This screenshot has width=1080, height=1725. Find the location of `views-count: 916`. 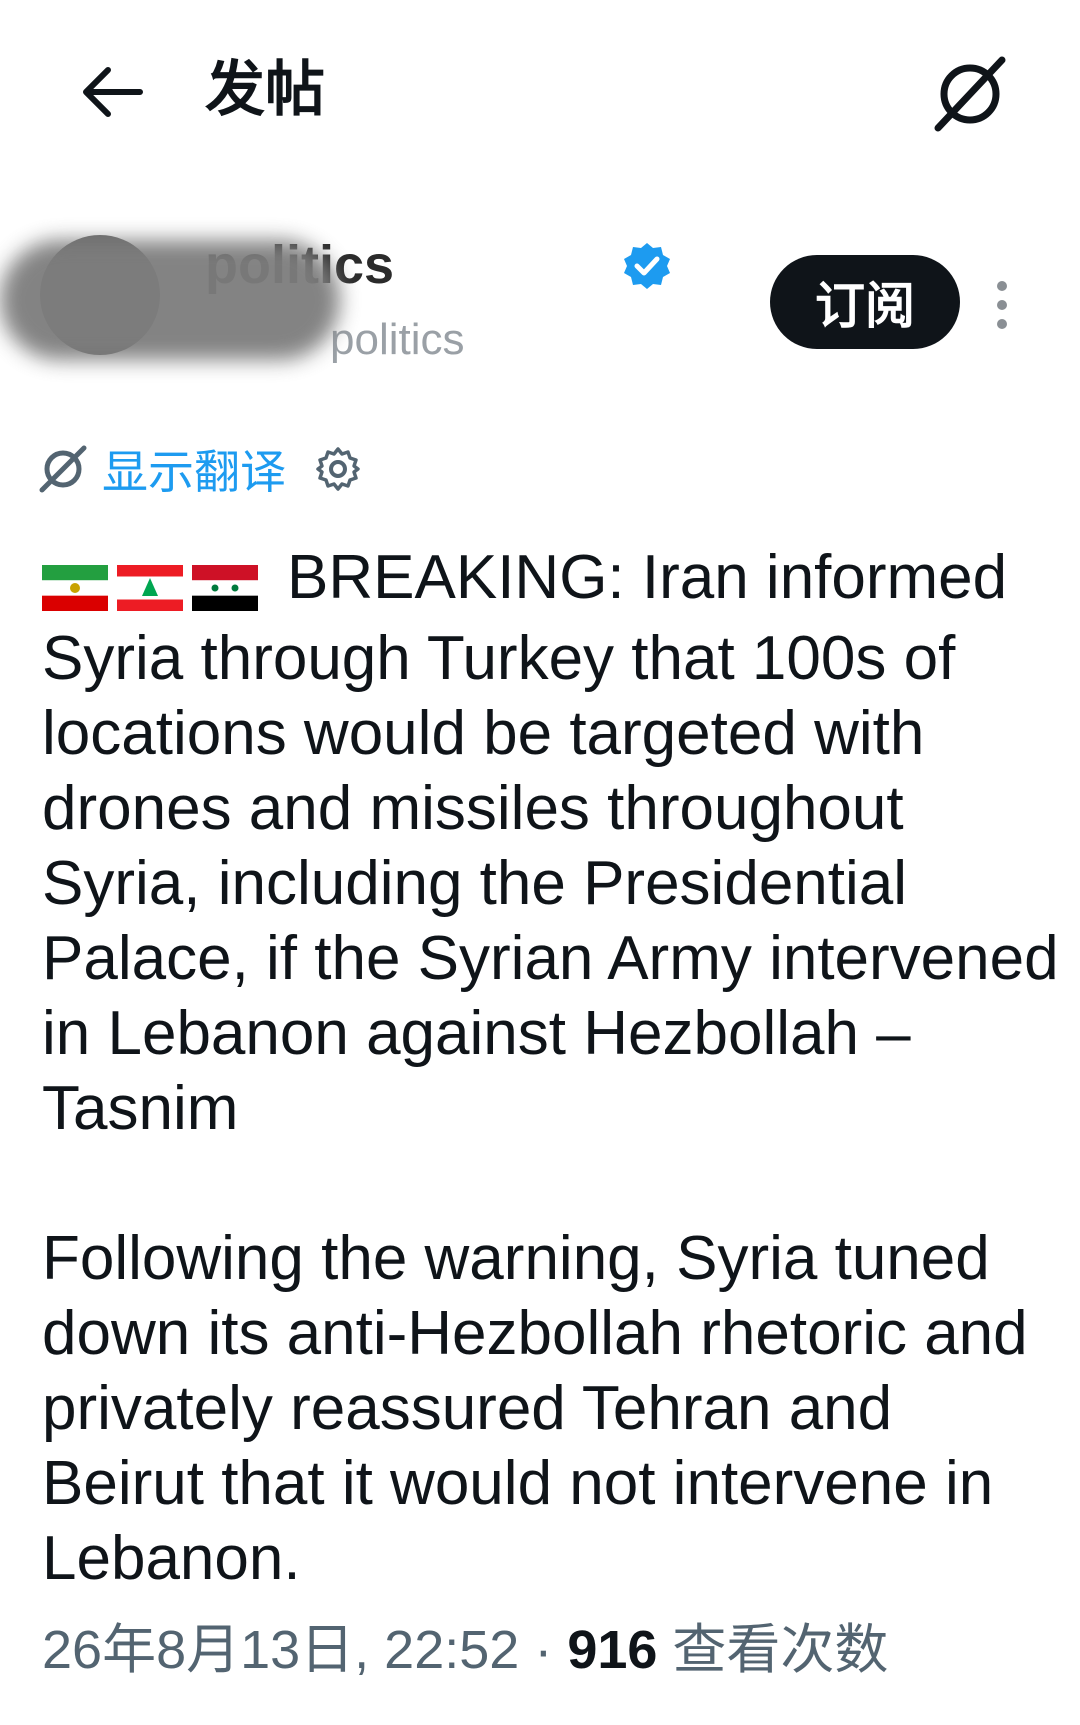

views-count: 916 is located at coordinates (612, 1650).